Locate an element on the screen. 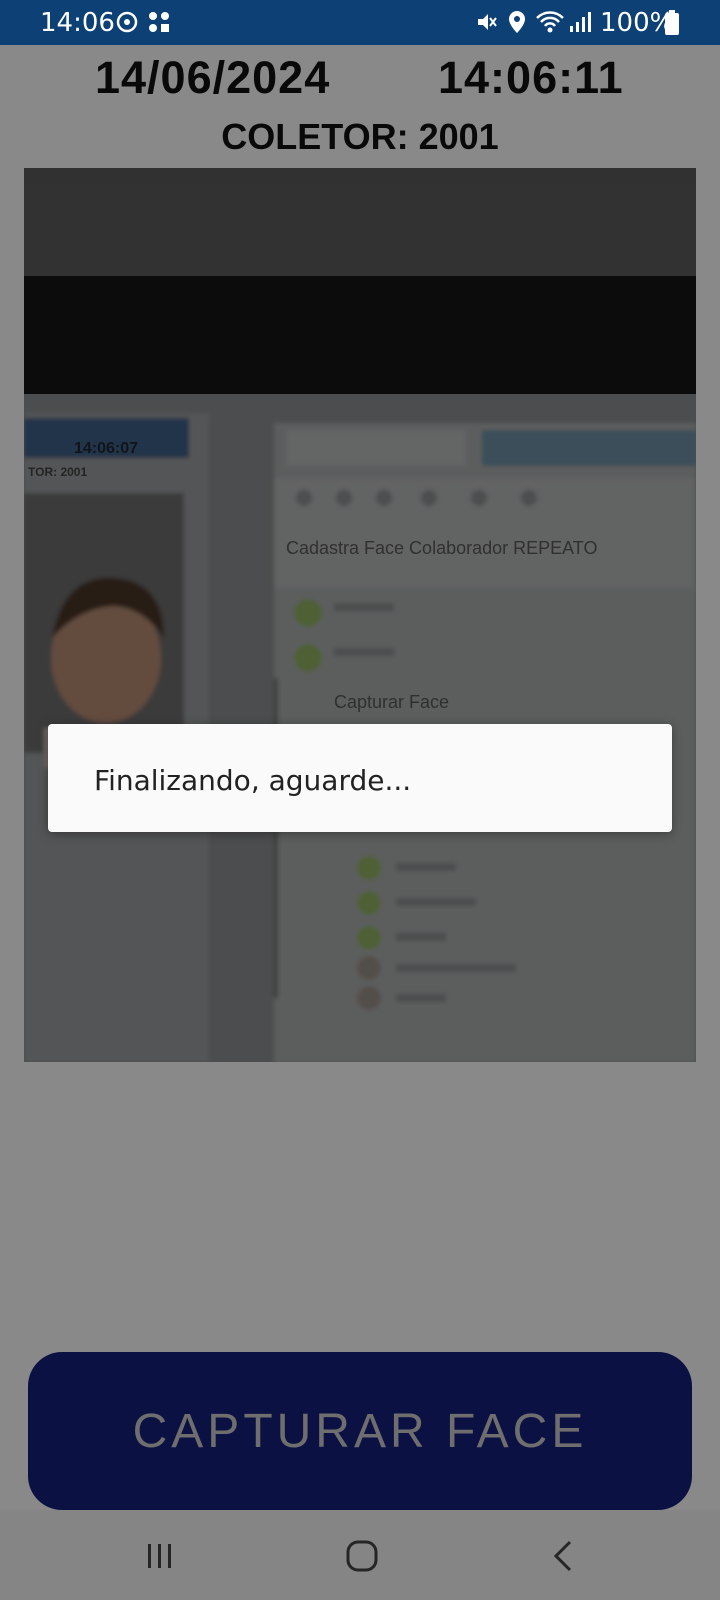  battery-icon is located at coordinates (672, 22).